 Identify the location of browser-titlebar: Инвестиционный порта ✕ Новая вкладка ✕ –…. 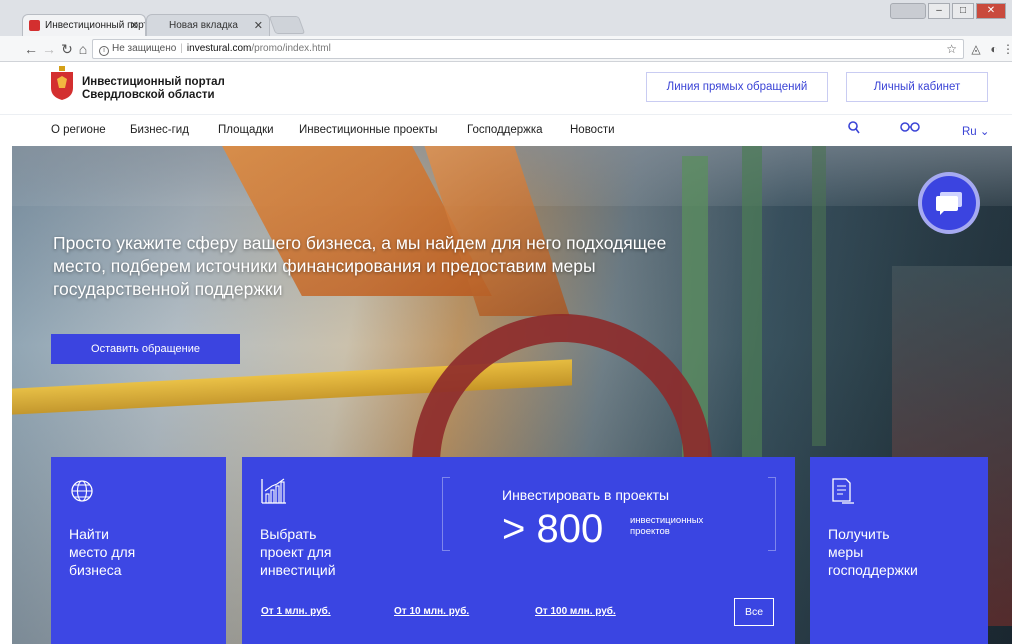
(506, 18).